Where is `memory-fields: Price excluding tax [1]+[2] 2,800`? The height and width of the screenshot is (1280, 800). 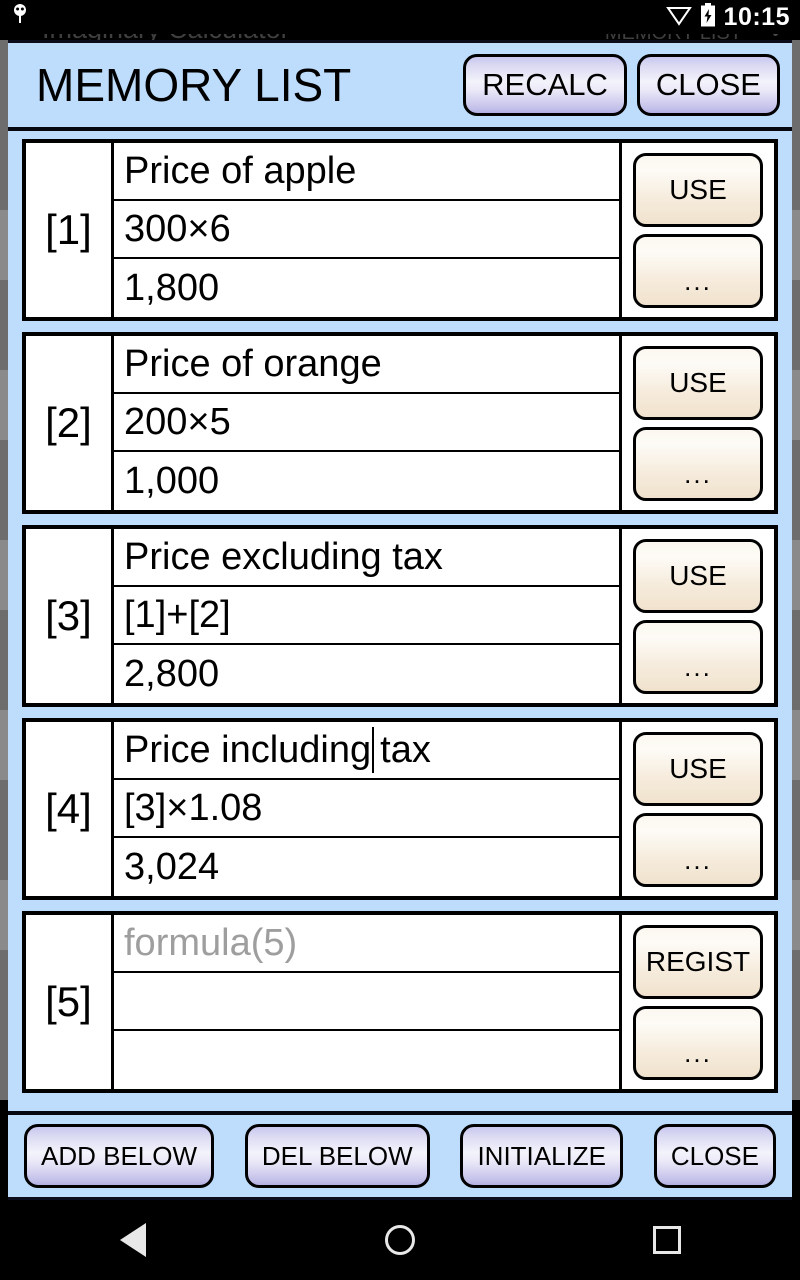
memory-fields: Price excluding tax [1]+[2] 2,800 is located at coordinates (366, 616).